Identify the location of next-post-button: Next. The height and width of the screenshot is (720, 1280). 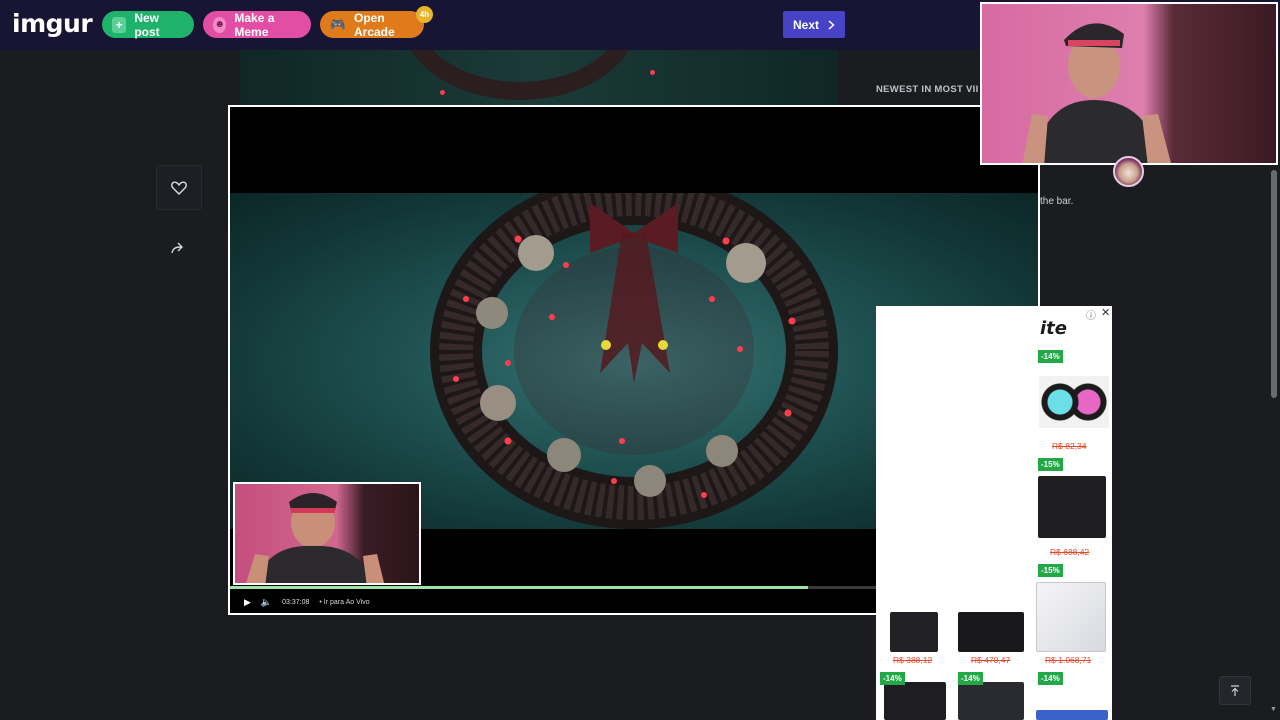
(814, 24).